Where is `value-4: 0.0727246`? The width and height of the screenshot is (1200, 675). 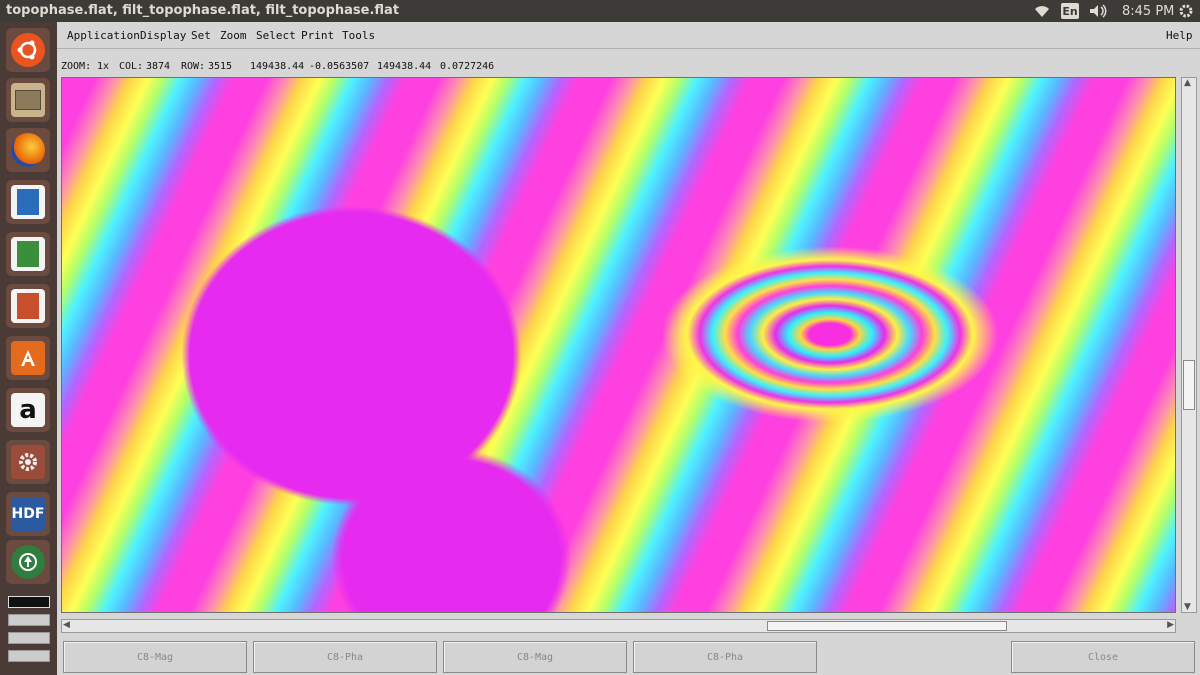 value-4: 0.0727246 is located at coordinates (467, 66).